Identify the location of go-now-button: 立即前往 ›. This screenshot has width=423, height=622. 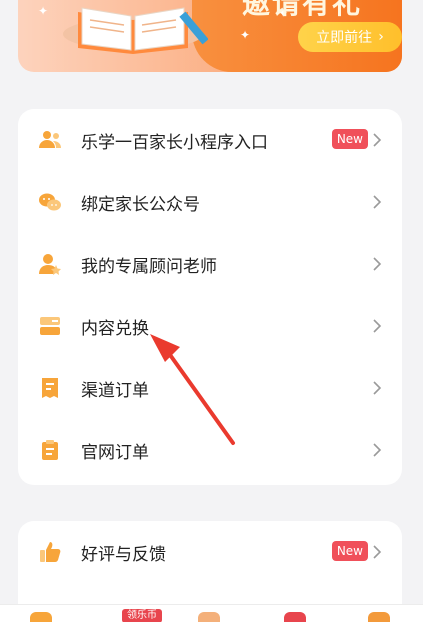
(350, 37).